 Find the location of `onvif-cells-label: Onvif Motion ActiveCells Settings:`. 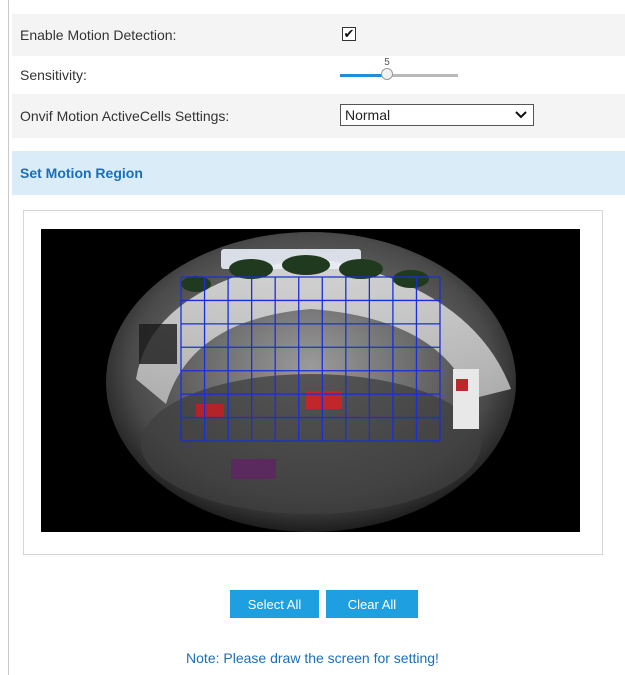

onvif-cells-label: Onvif Motion ActiveCells Settings: is located at coordinates (125, 116).